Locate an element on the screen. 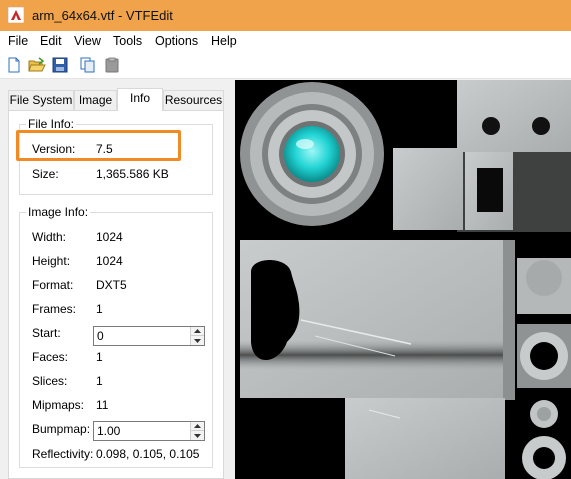  width-value: 1024 is located at coordinates (109, 237).